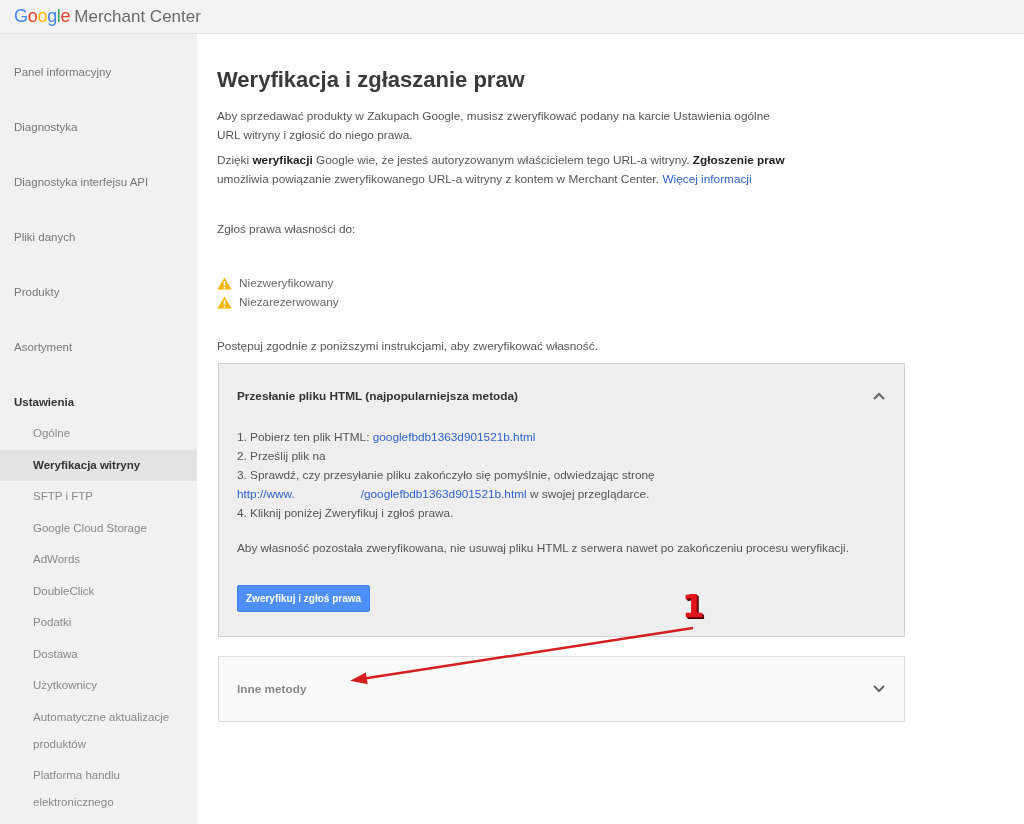  I want to click on sidebar-subitem: Użytkownicy, so click(98, 686).